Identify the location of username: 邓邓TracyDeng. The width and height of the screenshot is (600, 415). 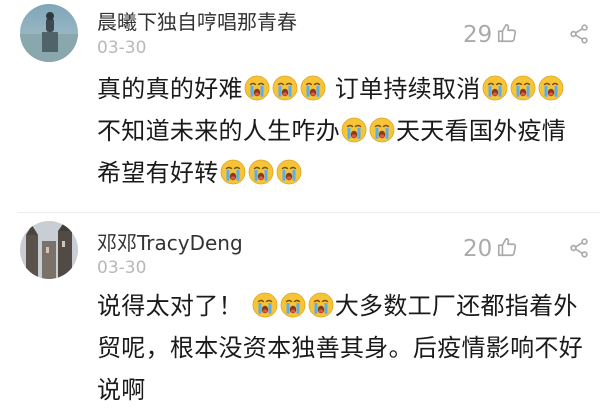
(170, 241).